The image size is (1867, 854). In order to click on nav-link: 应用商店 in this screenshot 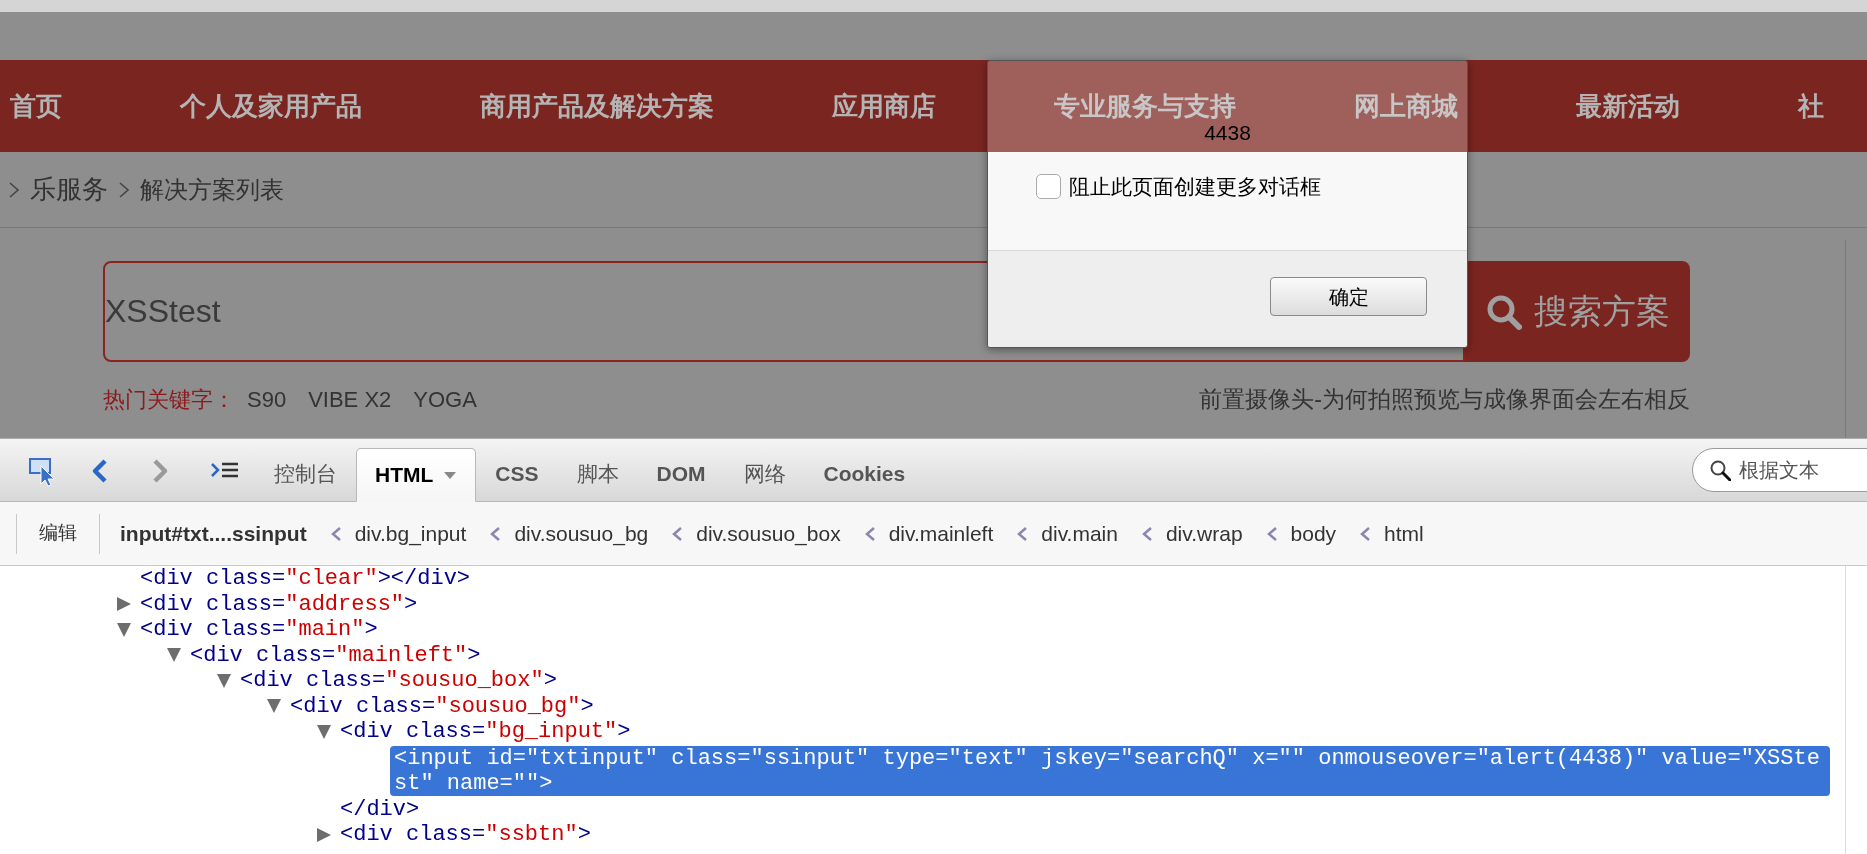, I will do `click(884, 106)`.